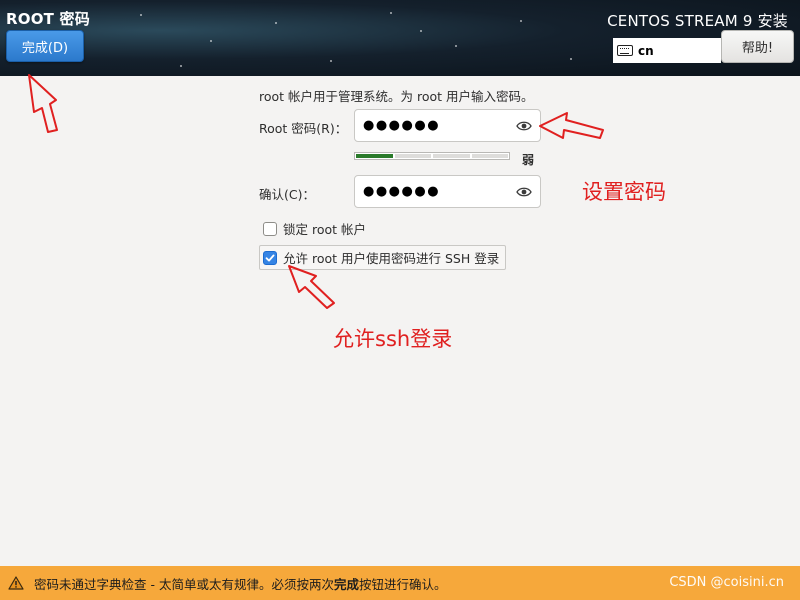 This screenshot has height=600, width=800. What do you see at coordinates (624, 192) in the screenshot?
I see `annotation-set-password: 设置密码` at bounding box center [624, 192].